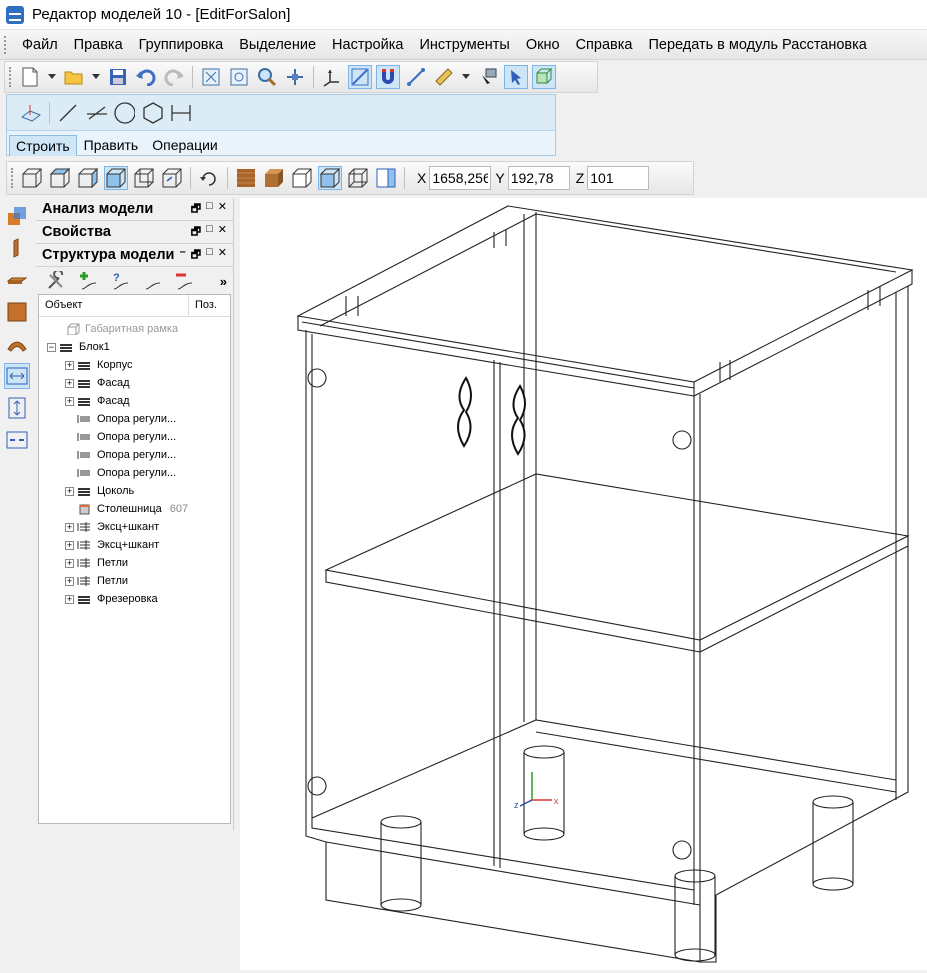  Describe the element at coordinates (184, 281) in the screenshot. I see `remove-node-icon` at that location.